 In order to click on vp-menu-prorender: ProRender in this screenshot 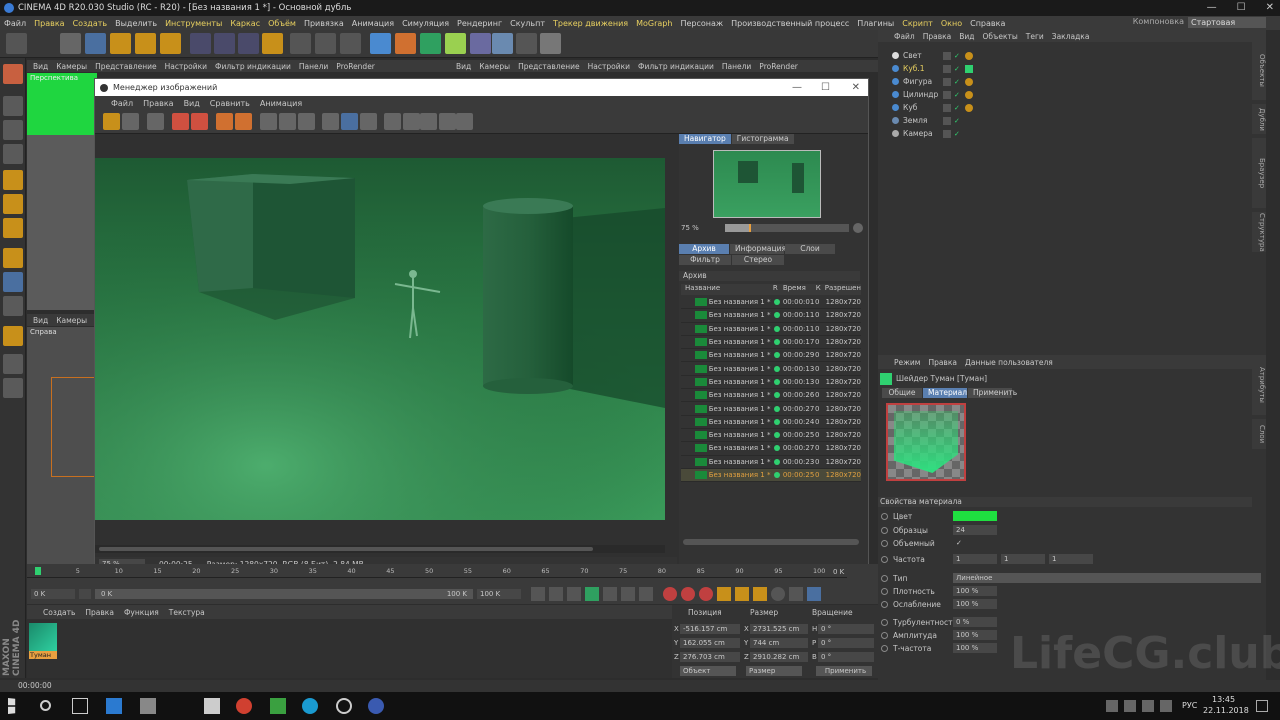, I will do `click(355, 66)`.